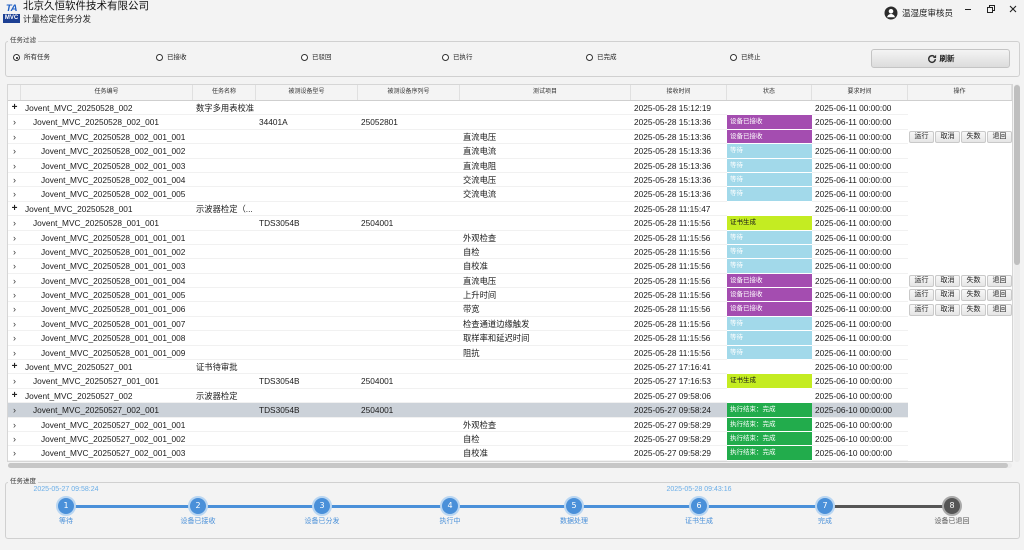  What do you see at coordinates (574, 506) in the screenshot?
I see `step-circle-5: 5` at bounding box center [574, 506].